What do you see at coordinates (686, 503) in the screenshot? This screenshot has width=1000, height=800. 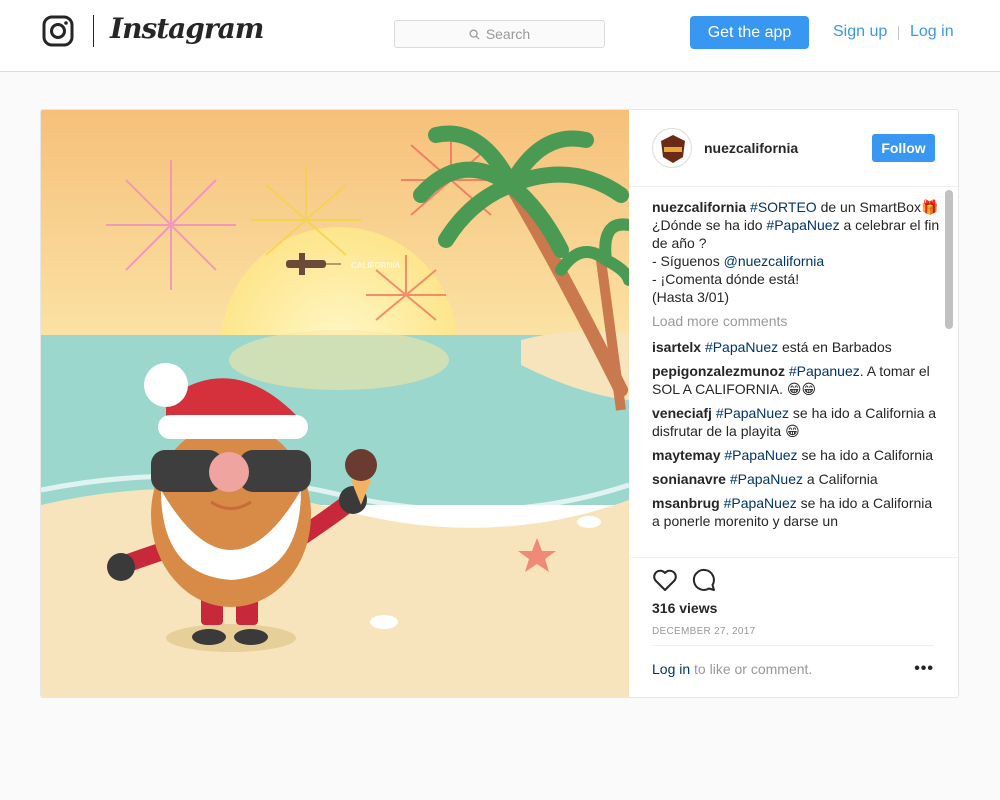 I see `comment-username: msanbrug` at bounding box center [686, 503].